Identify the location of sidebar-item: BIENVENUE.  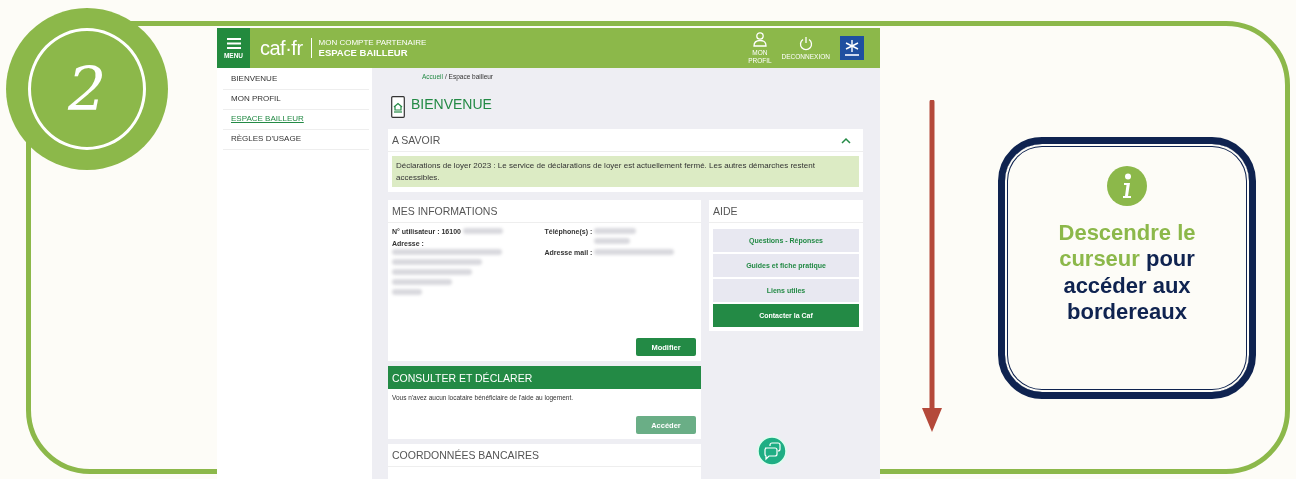
(296, 80).